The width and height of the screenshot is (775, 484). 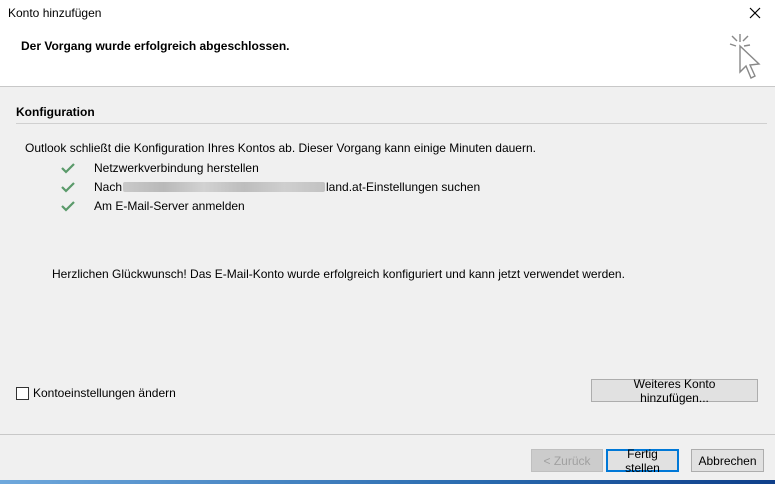 What do you see at coordinates (387, 13) in the screenshot?
I see `title-bar: Konto hinzufügen` at bounding box center [387, 13].